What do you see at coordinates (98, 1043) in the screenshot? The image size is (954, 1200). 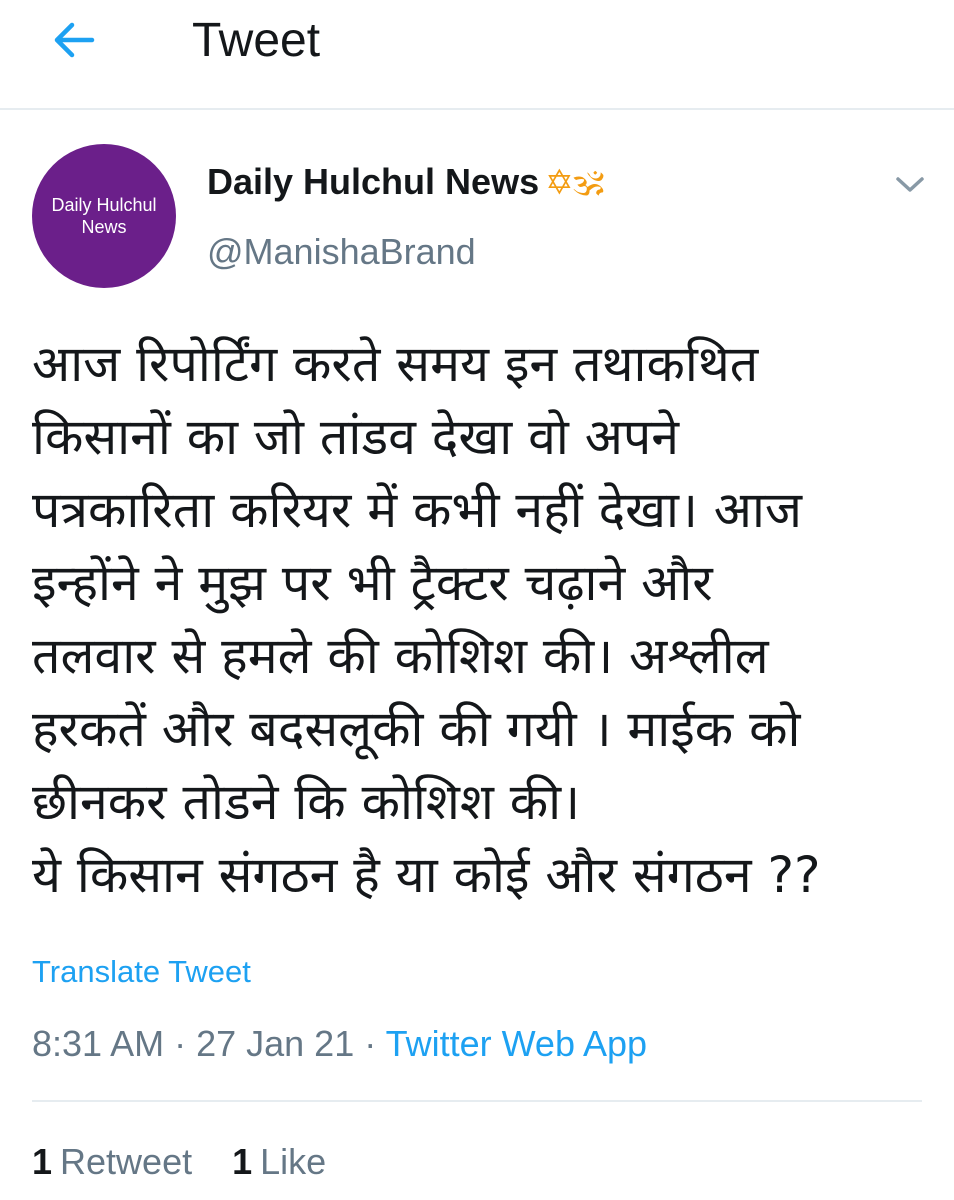 I see `tweet-time: 8:31 AM` at bounding box center [98, 1043].